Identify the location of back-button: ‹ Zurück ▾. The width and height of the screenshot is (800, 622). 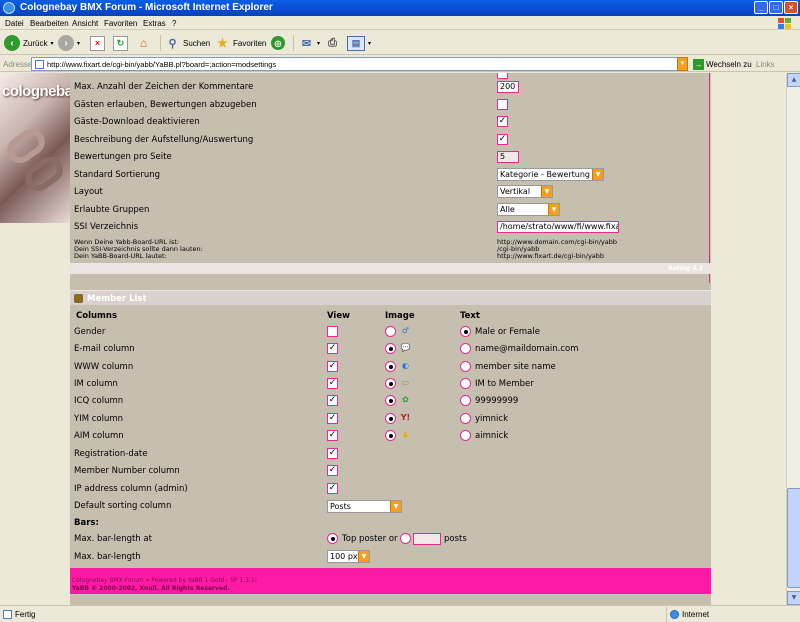
(28, 43).